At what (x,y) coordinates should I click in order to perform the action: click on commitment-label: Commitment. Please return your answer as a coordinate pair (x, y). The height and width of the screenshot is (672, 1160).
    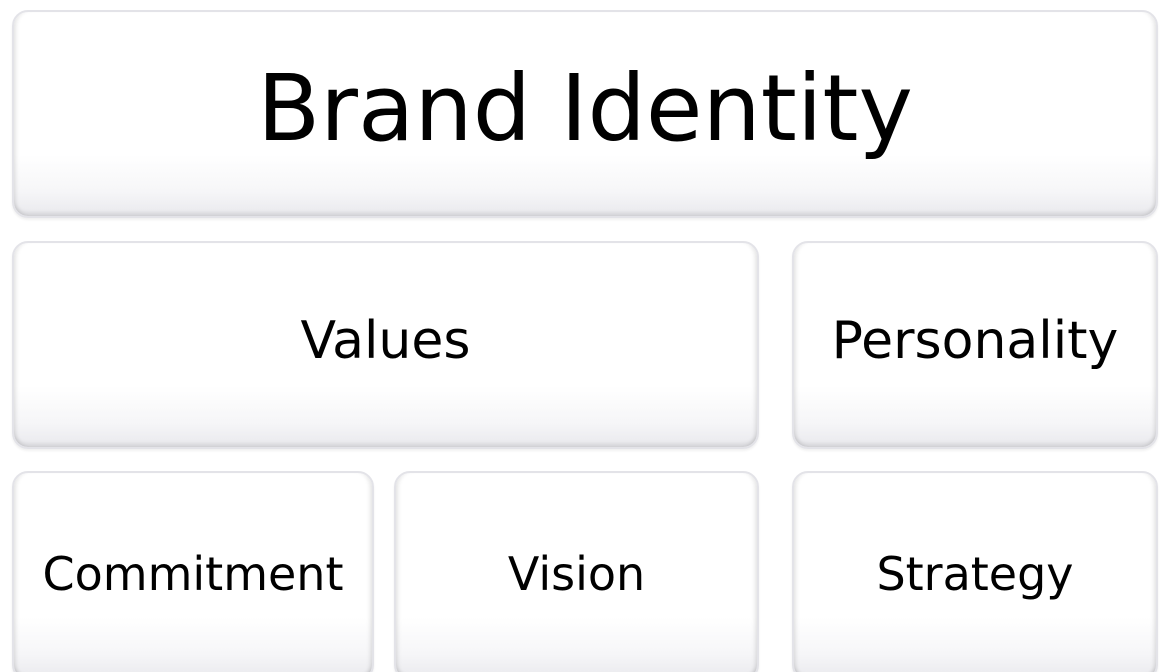
    Looking at the image, I should click on (193, 574).